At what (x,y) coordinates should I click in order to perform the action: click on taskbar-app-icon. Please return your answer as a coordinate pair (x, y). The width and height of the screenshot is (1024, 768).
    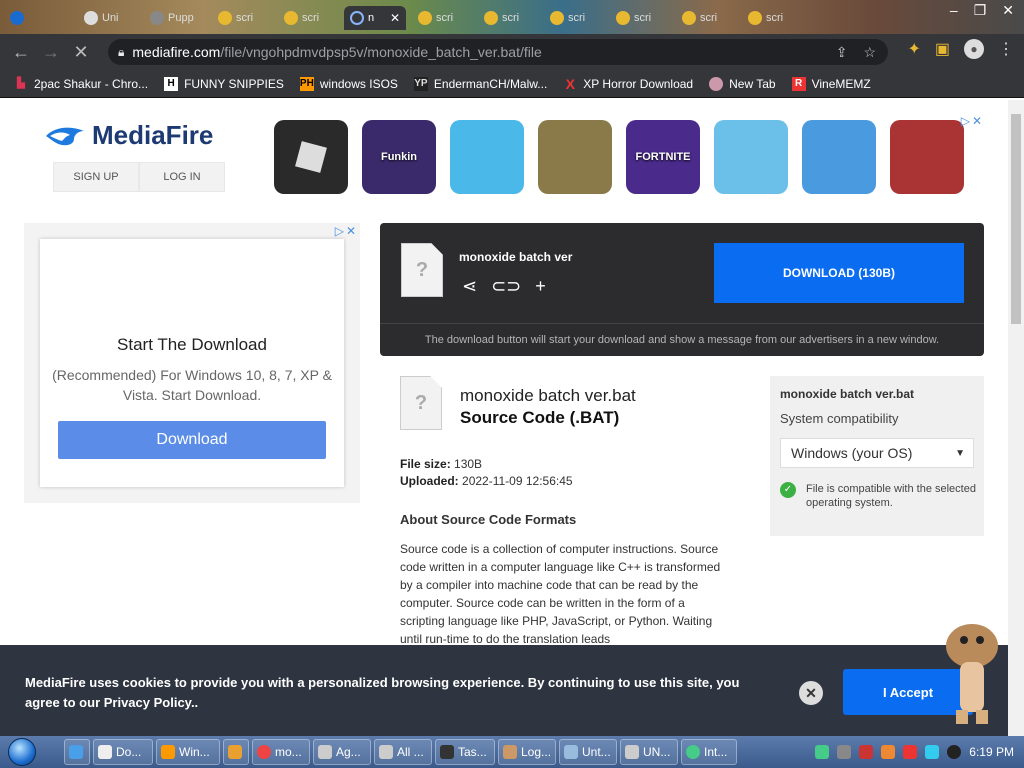
    Looking at the image, I should click on (105, 752).